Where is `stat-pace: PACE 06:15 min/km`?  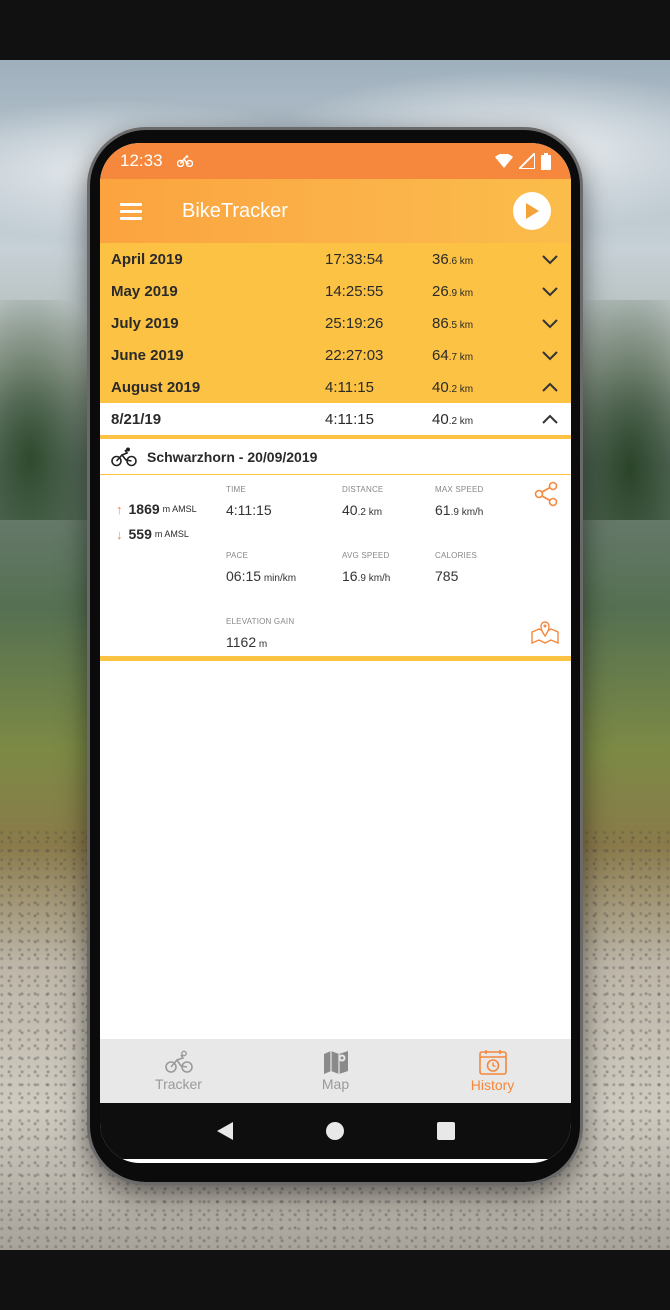
stat-pace: PACE 06:15 min/km is located at coordinates (261, 567).